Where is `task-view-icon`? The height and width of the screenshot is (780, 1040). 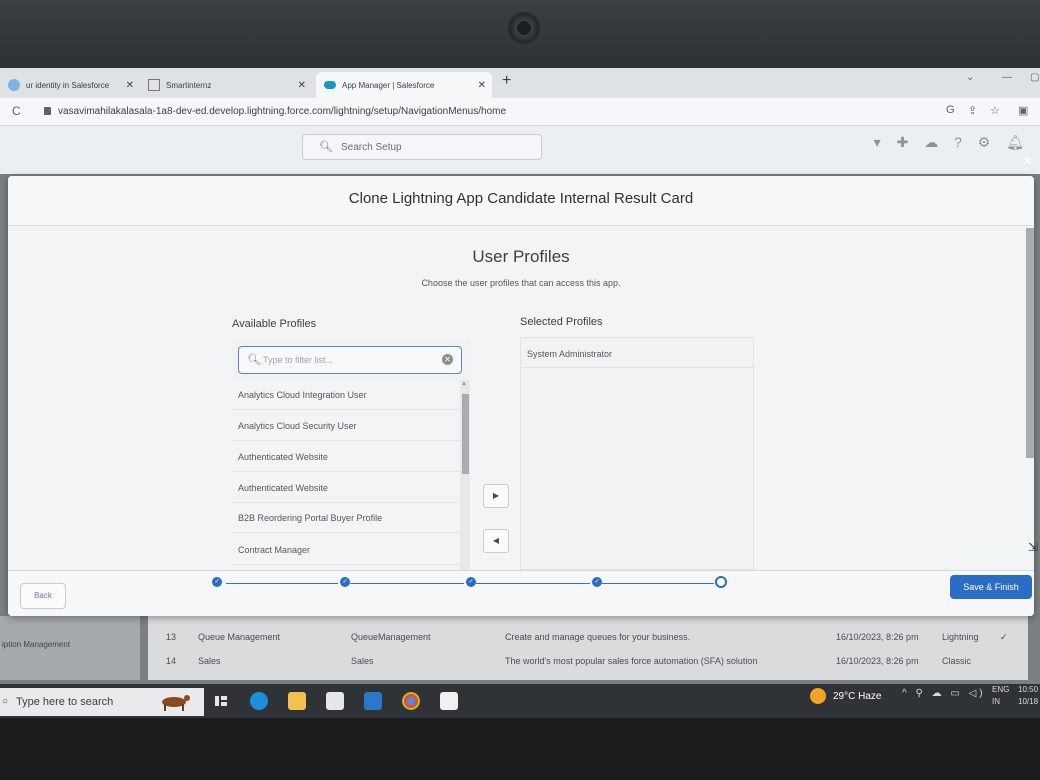
task-view-icon is located at coordinates (221, 701).